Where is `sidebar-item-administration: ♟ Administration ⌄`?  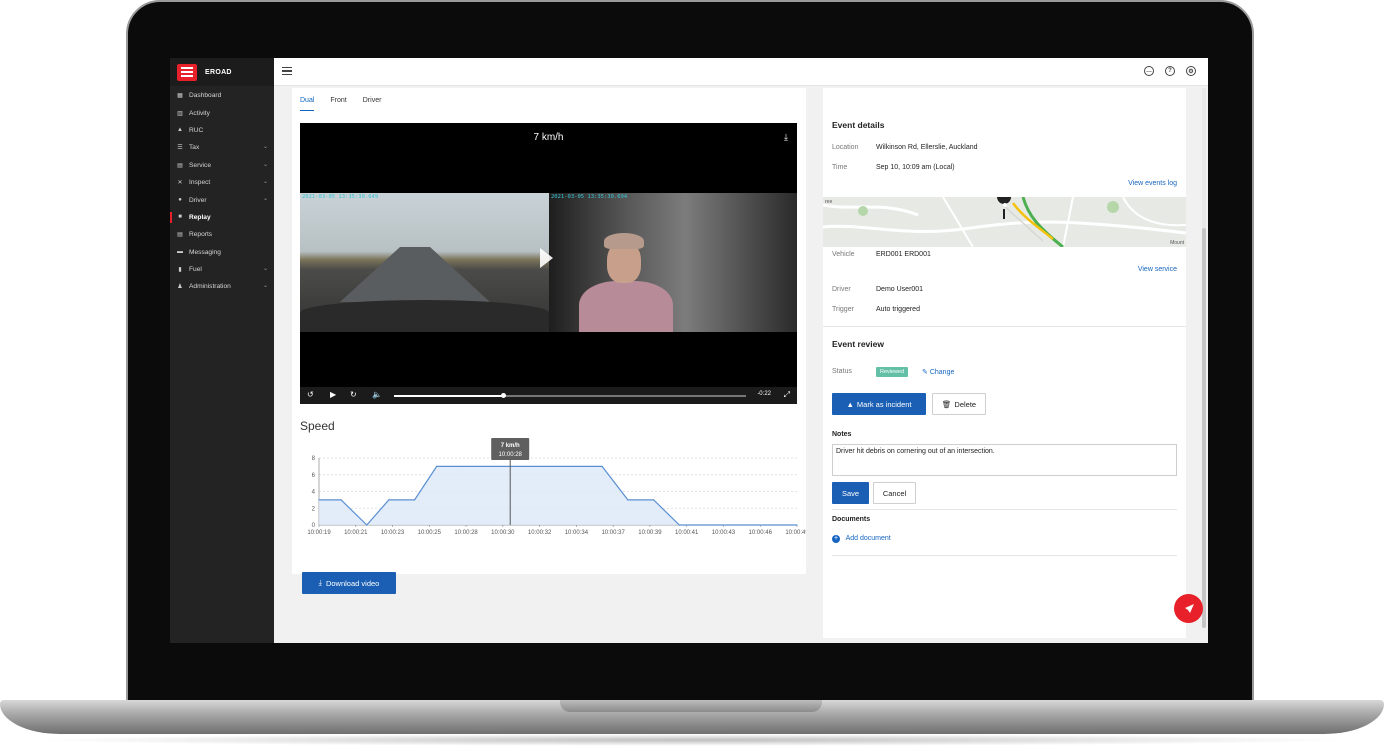 sidebar-item-administration: ♟ Administration ⌄ is located at coordinates (222, 286).